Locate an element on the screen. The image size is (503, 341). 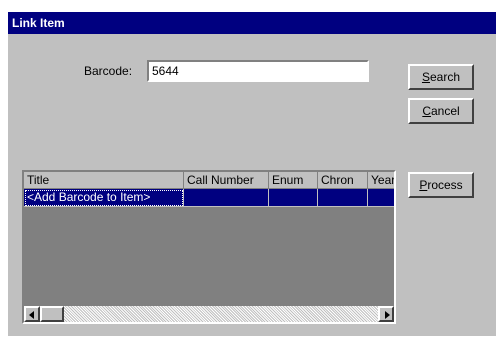
table-cell-title: <Add Barcode to Item> is located at coordinates (104, 198).